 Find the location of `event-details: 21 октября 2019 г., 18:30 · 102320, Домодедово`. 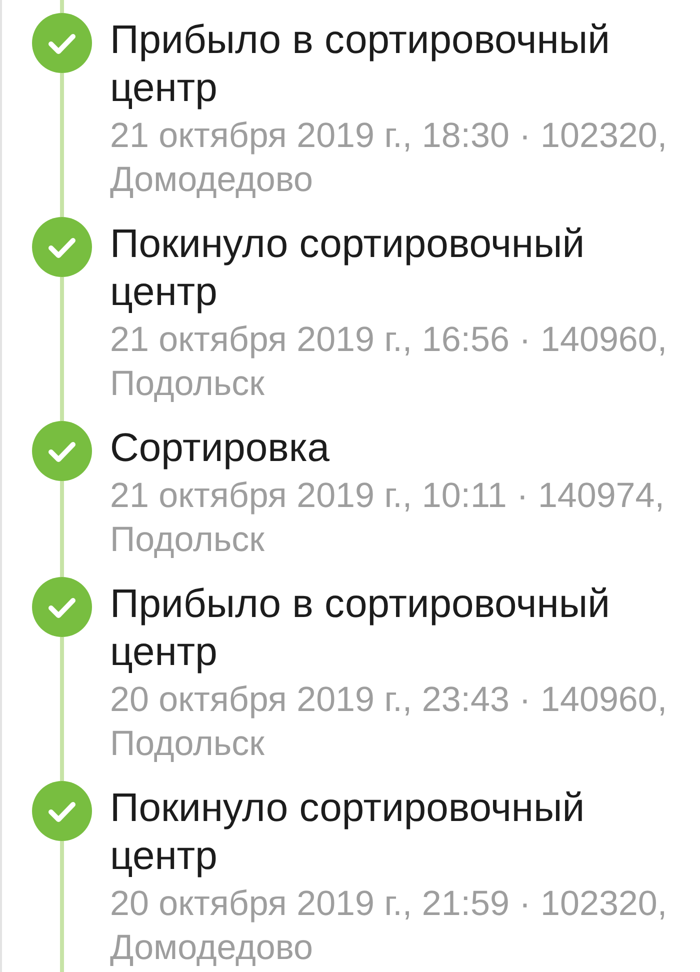

event-details: 21 октября 2019 г., 18:30 · 102320, Домодедово is located at coordinates (389, 158).